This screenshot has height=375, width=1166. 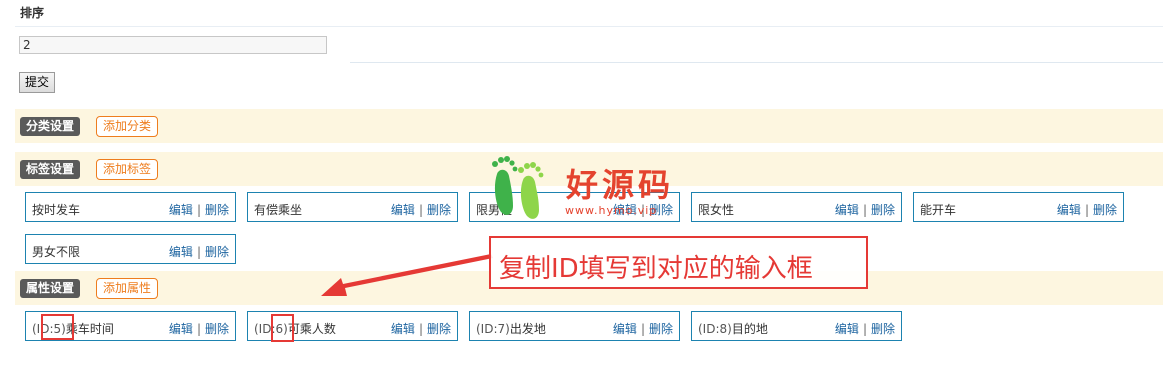 What do you see at coordinates (749, 329) in the screenshot?
I see `attribute-name: 目的地` at bounding box center [749, 329].